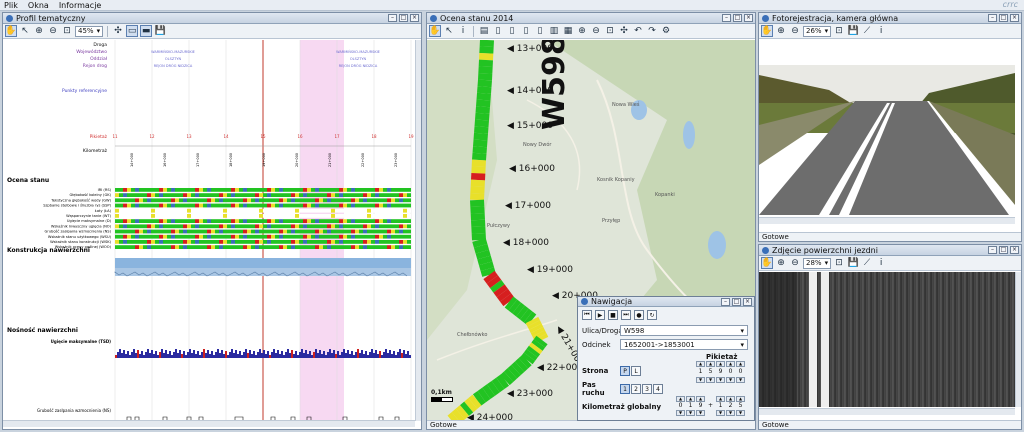 The width and height of the screenshot is (1024, 432). I want to click on lane-4-button: 4, so click(658, 389).